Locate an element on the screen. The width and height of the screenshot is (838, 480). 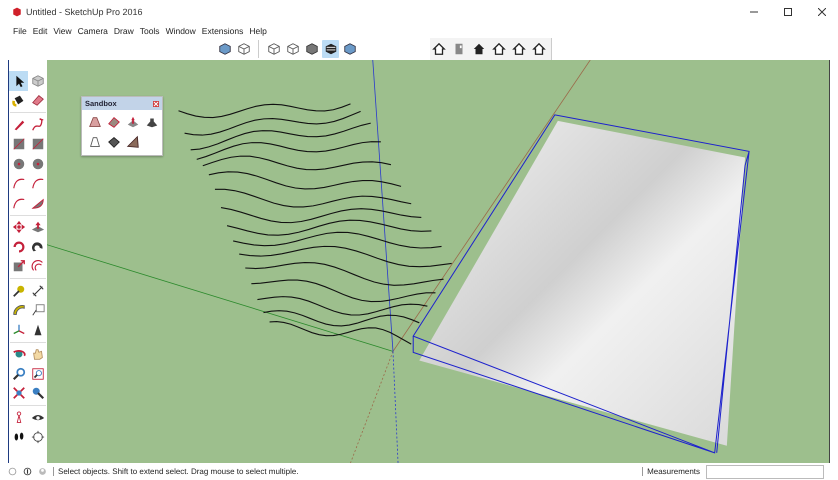
window-title: Untitled - SketchUp Pro 2016 is located at coordinates (85, 12).